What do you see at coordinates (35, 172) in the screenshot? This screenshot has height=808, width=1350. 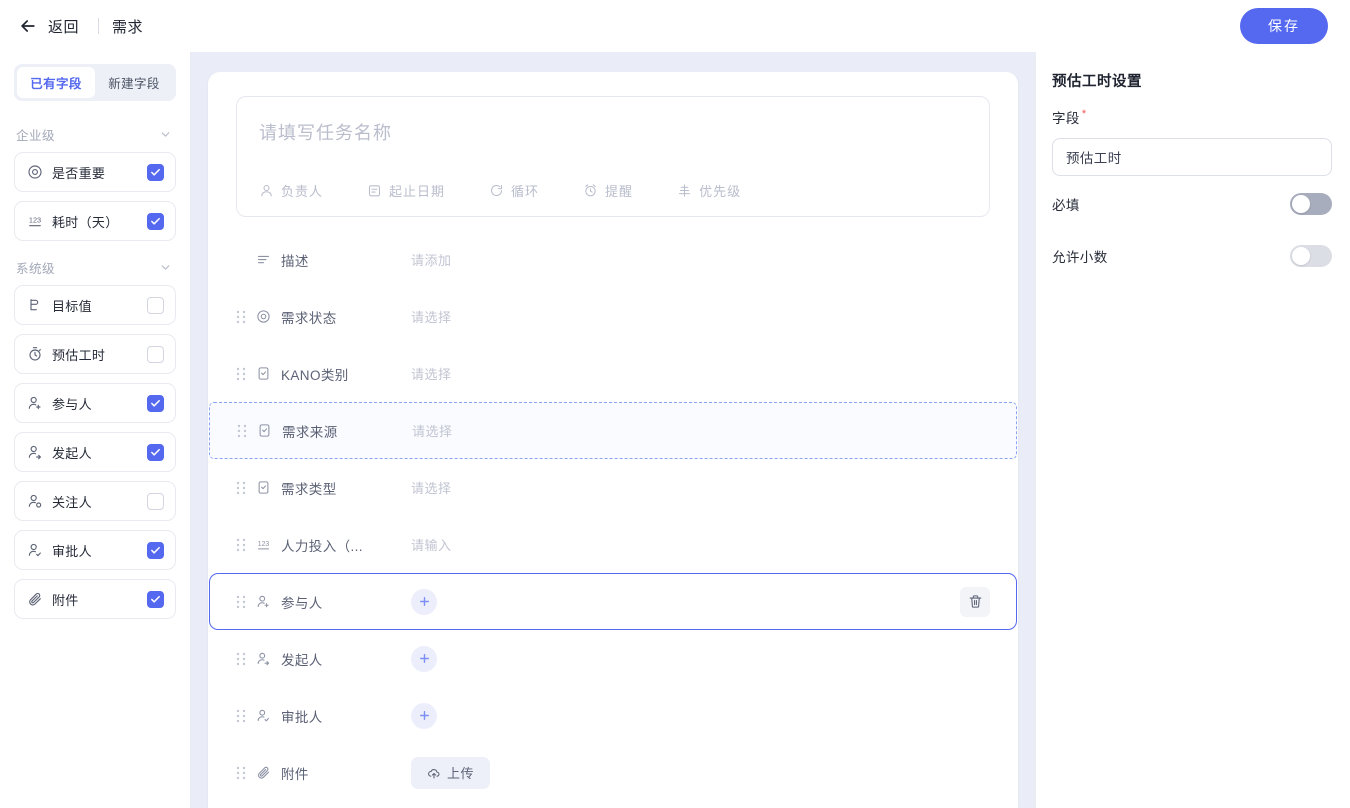 I see `radio-target-icon` at bounding box center [35, 172].